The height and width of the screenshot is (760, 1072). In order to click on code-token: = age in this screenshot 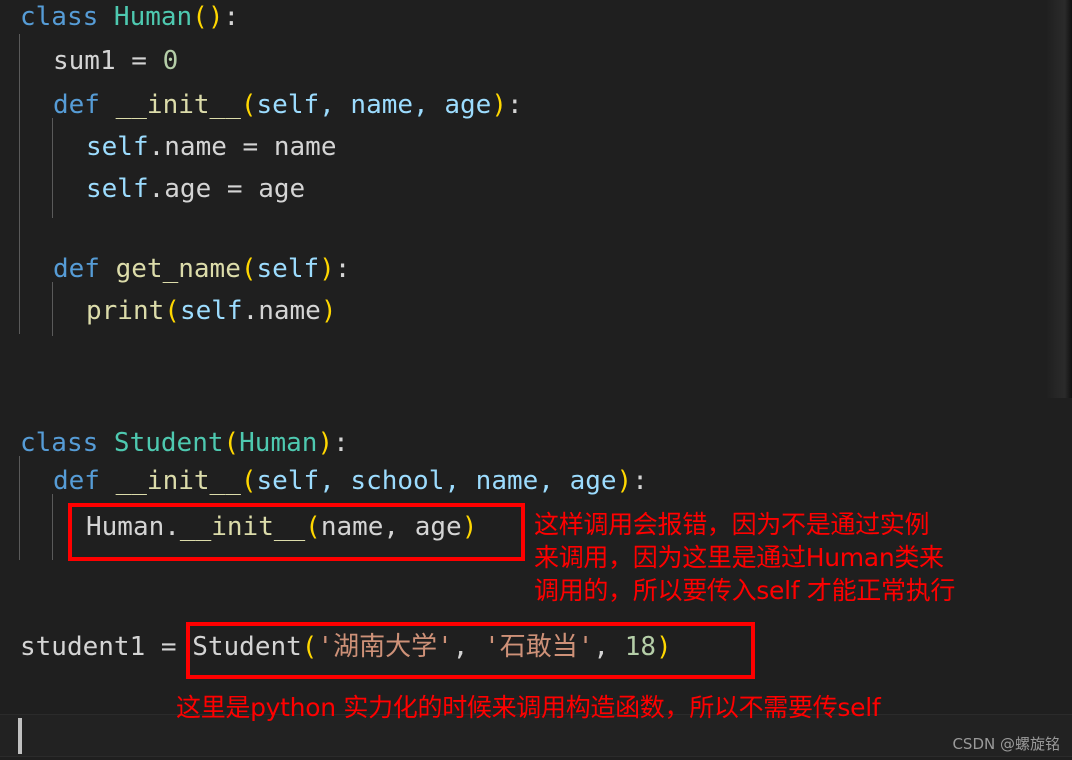, I will do `click(266, 189)`.